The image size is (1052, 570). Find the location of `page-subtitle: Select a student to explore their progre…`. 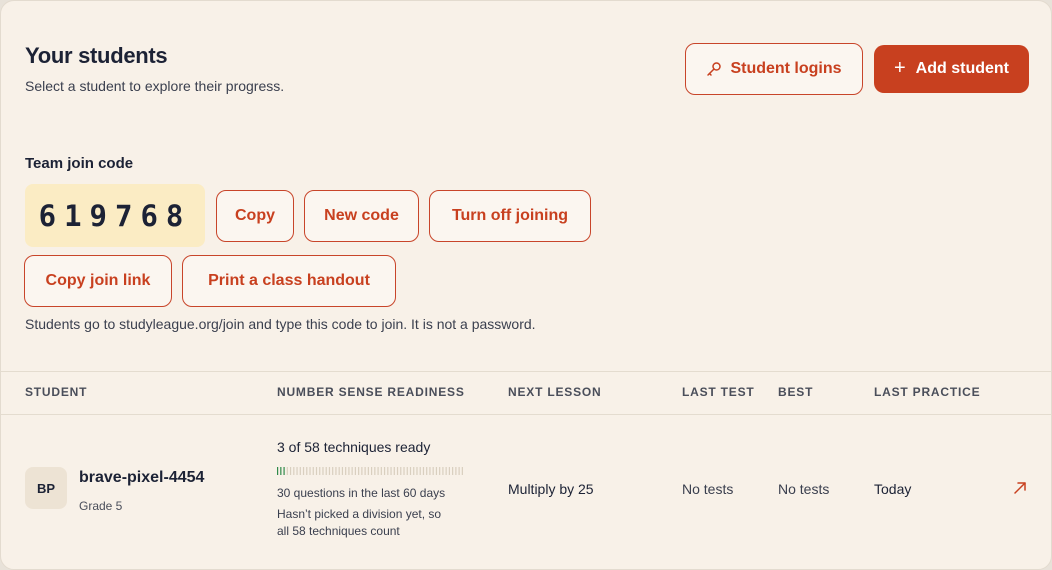

page-subtitle: Select a student to explore their progre… is located at coordinates (155, 86).